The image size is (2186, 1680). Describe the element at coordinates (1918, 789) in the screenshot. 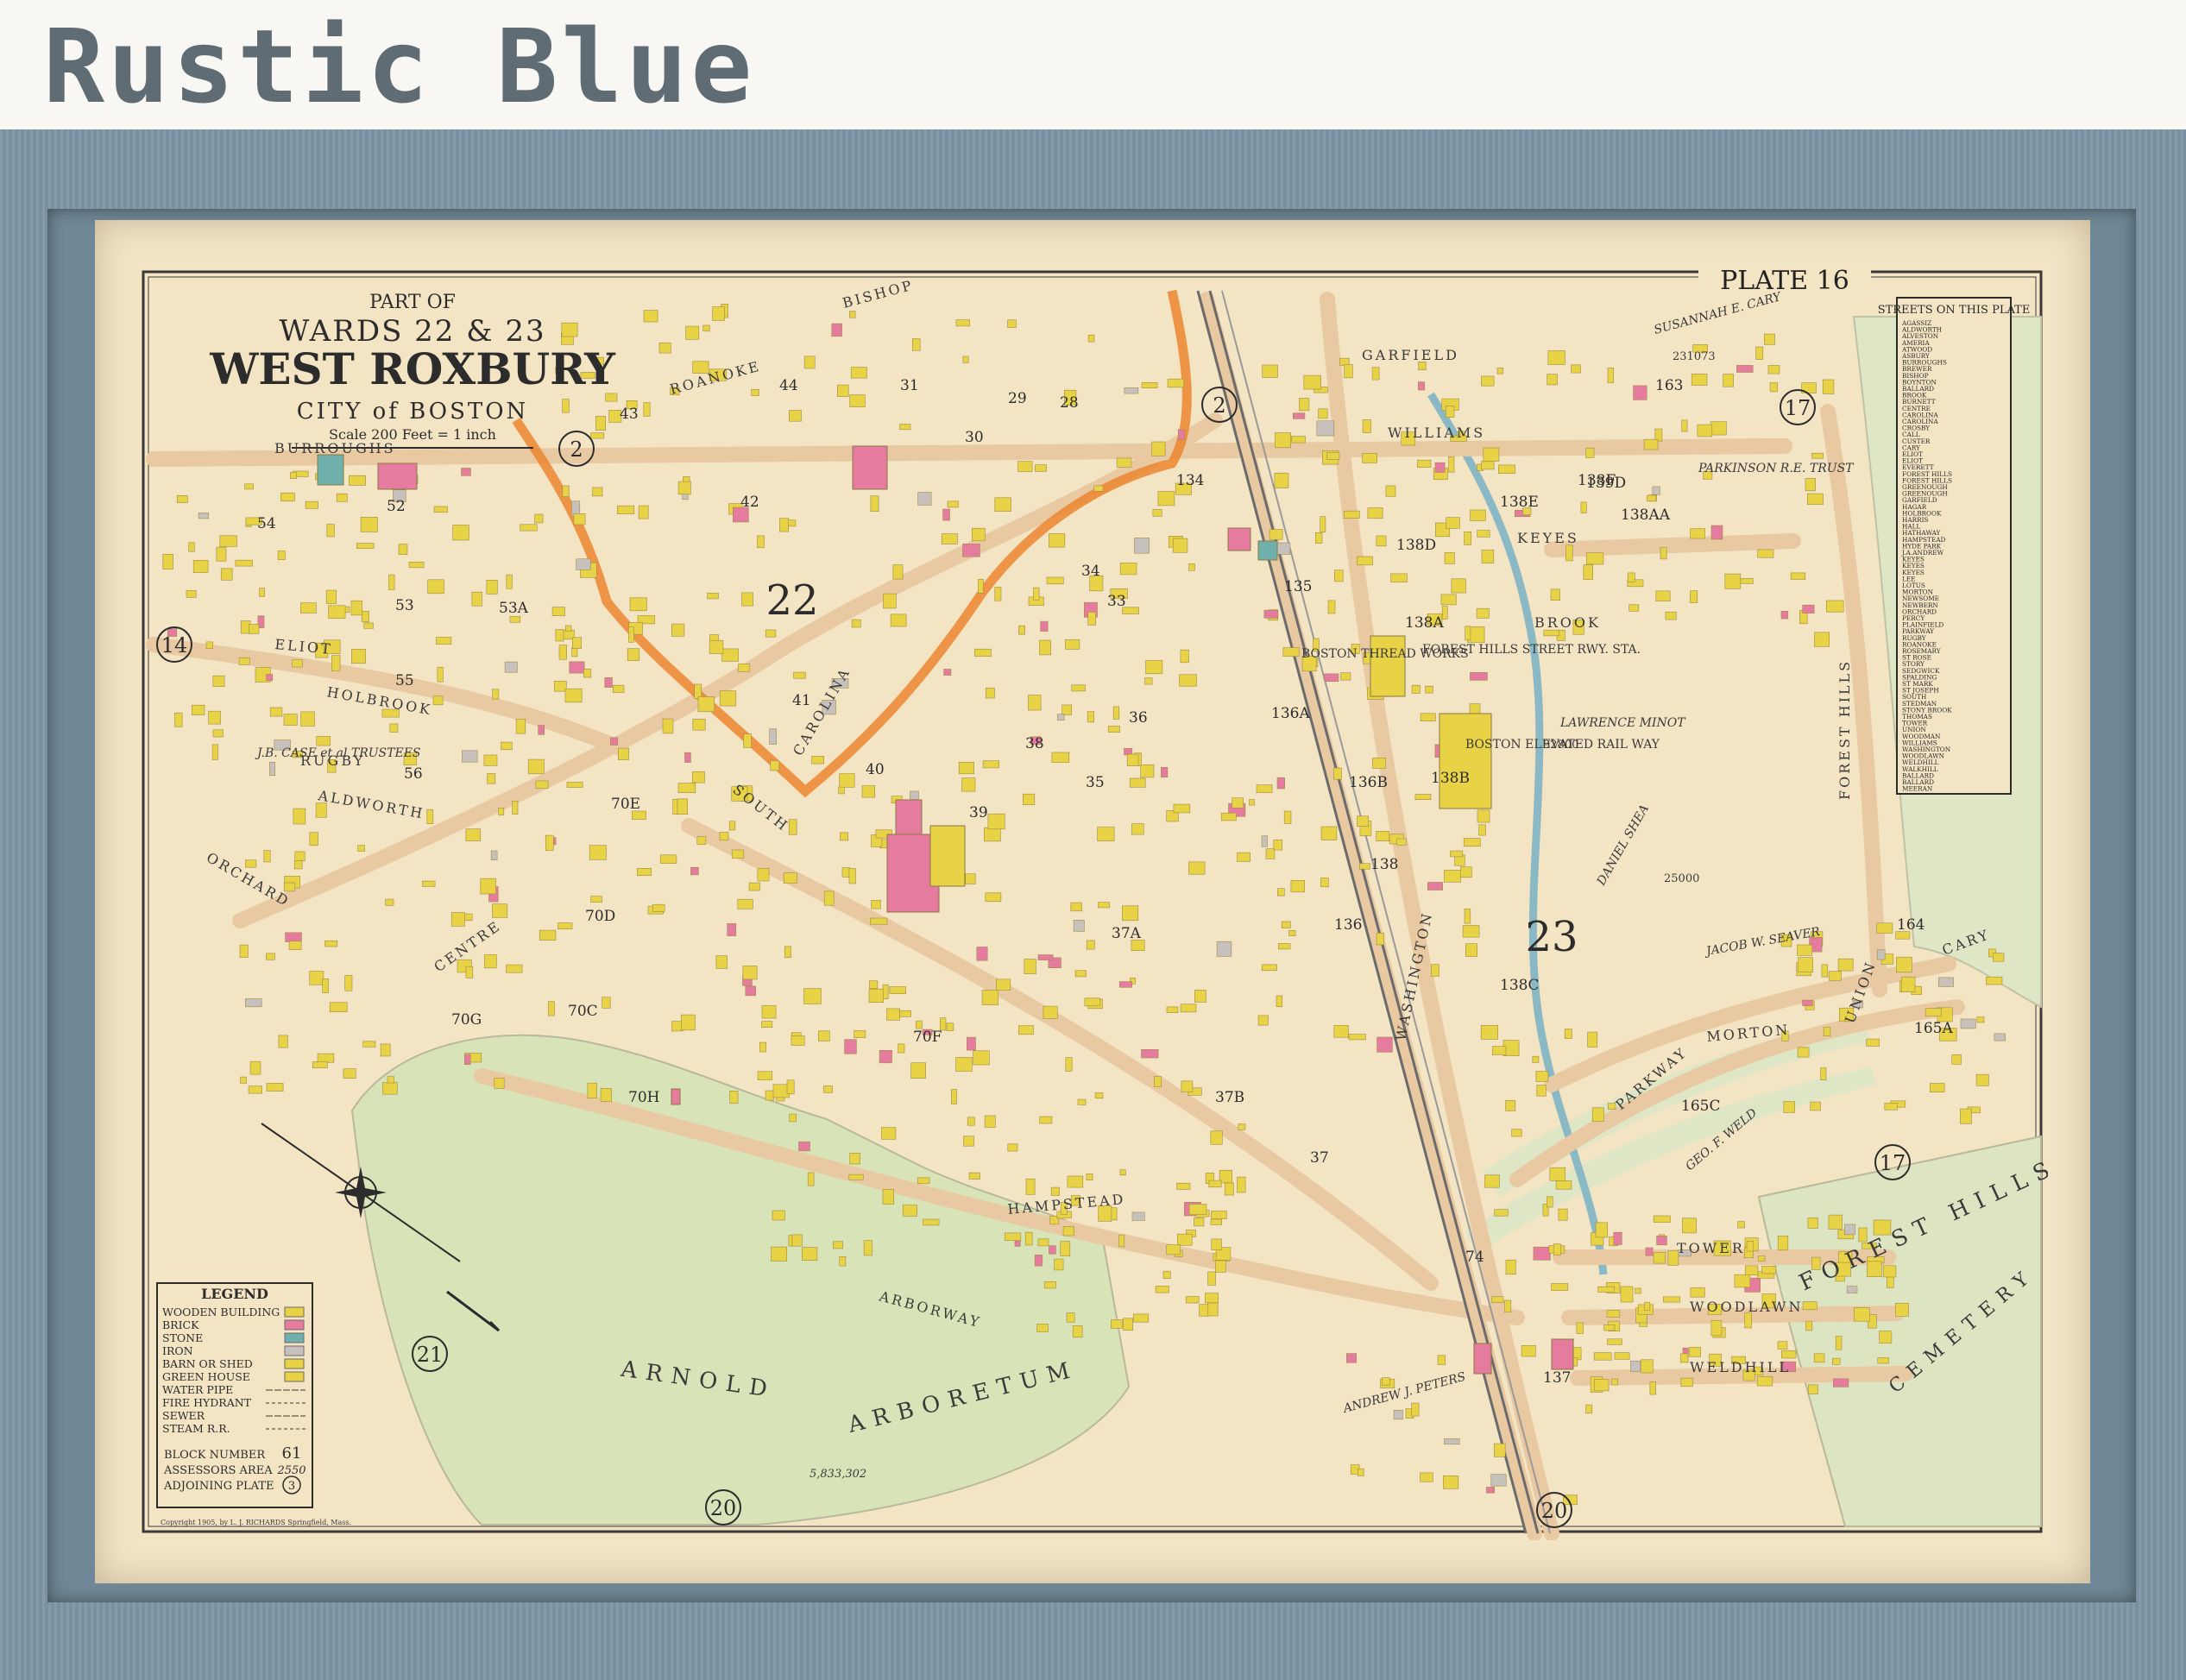

I see `streets-list-item: MEERAN` at that location.